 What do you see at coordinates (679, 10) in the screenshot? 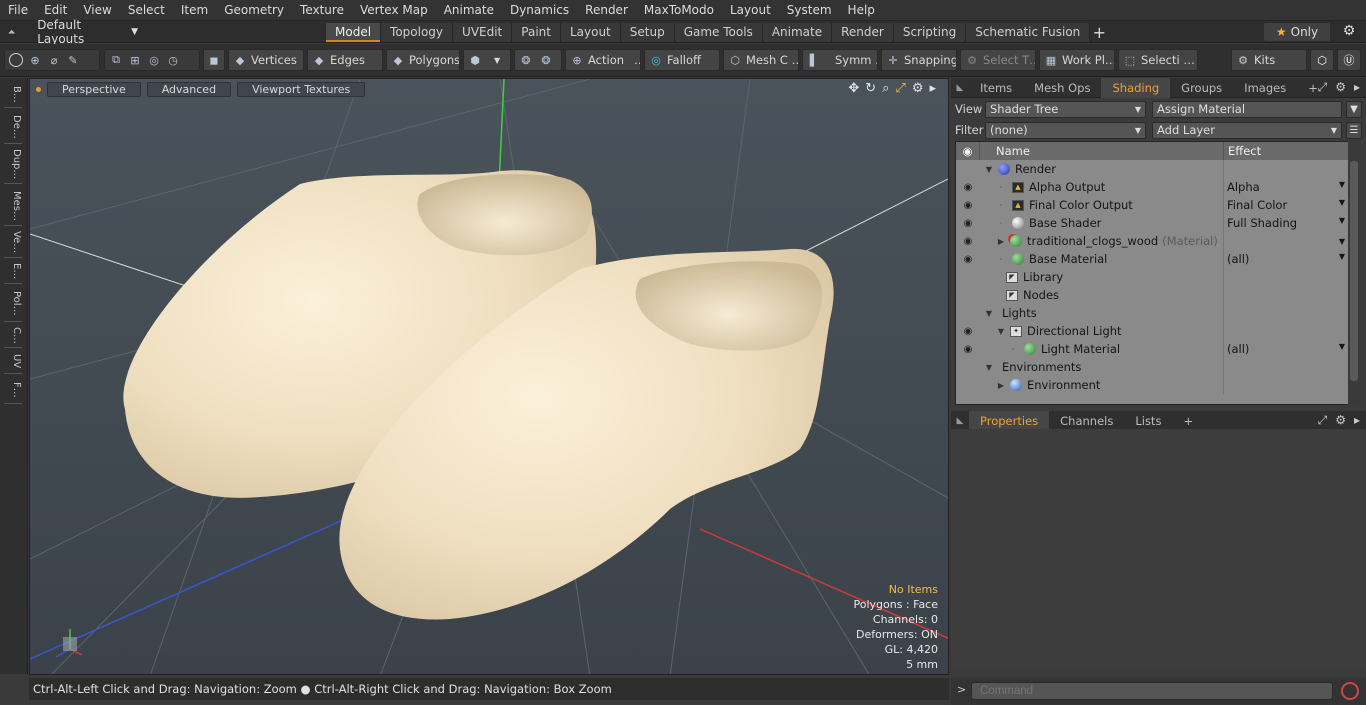
I see `menu-maxtomodo: MaxToModo` at bounding box center [679, 10].